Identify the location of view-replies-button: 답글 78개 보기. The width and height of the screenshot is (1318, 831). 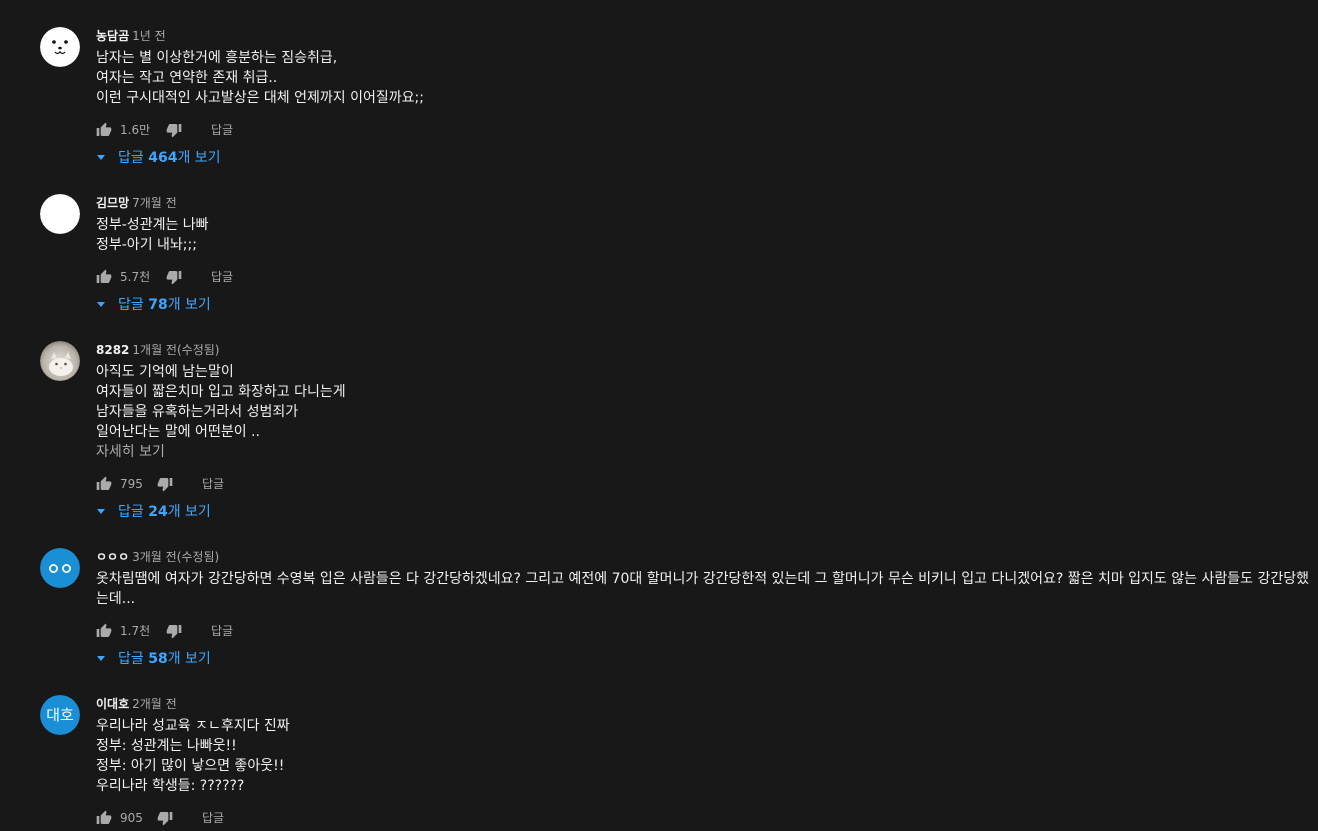
(707, 305).